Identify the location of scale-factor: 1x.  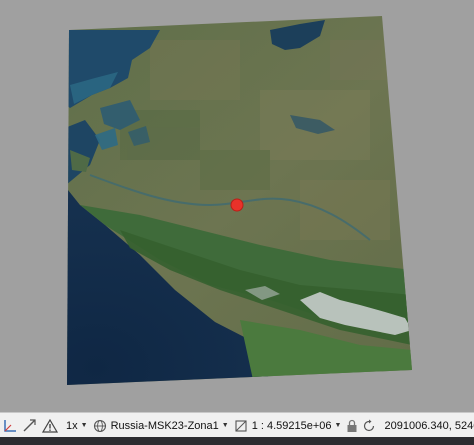
(72, 426).